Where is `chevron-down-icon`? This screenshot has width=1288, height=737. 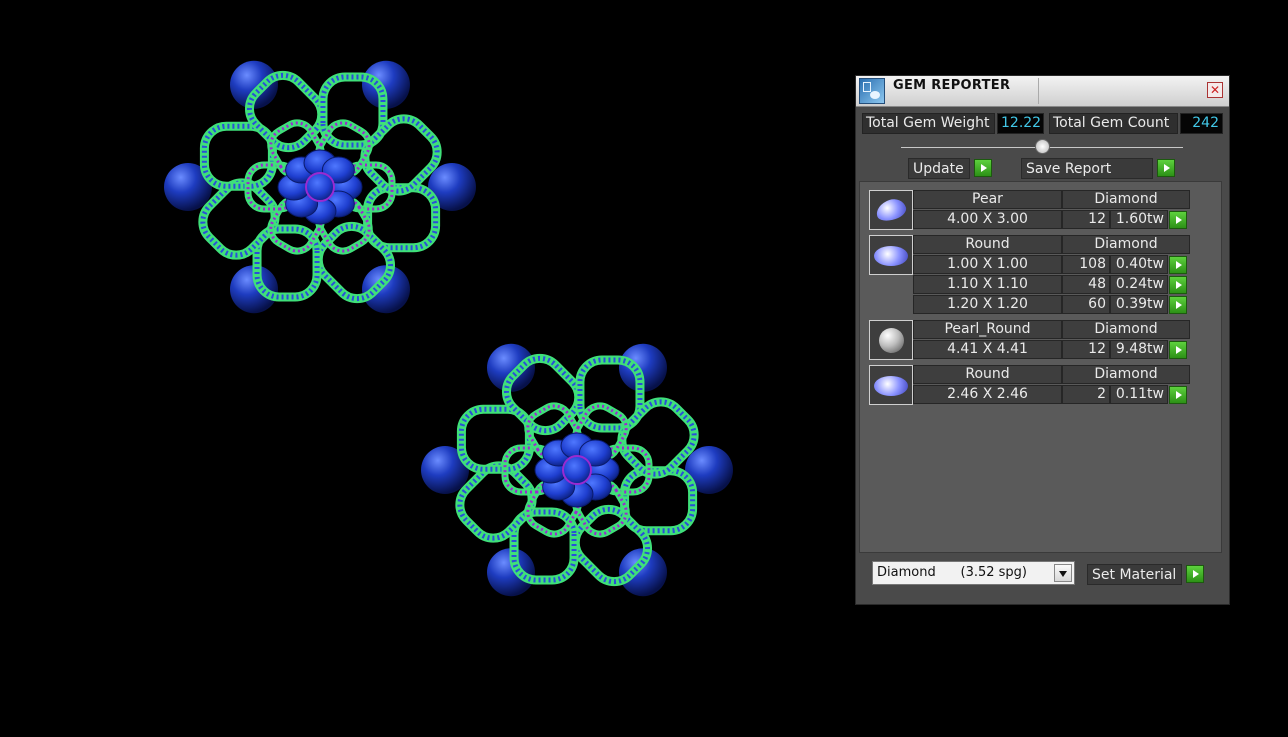
chevron-down-icon is located at coordinates (1063, 573).